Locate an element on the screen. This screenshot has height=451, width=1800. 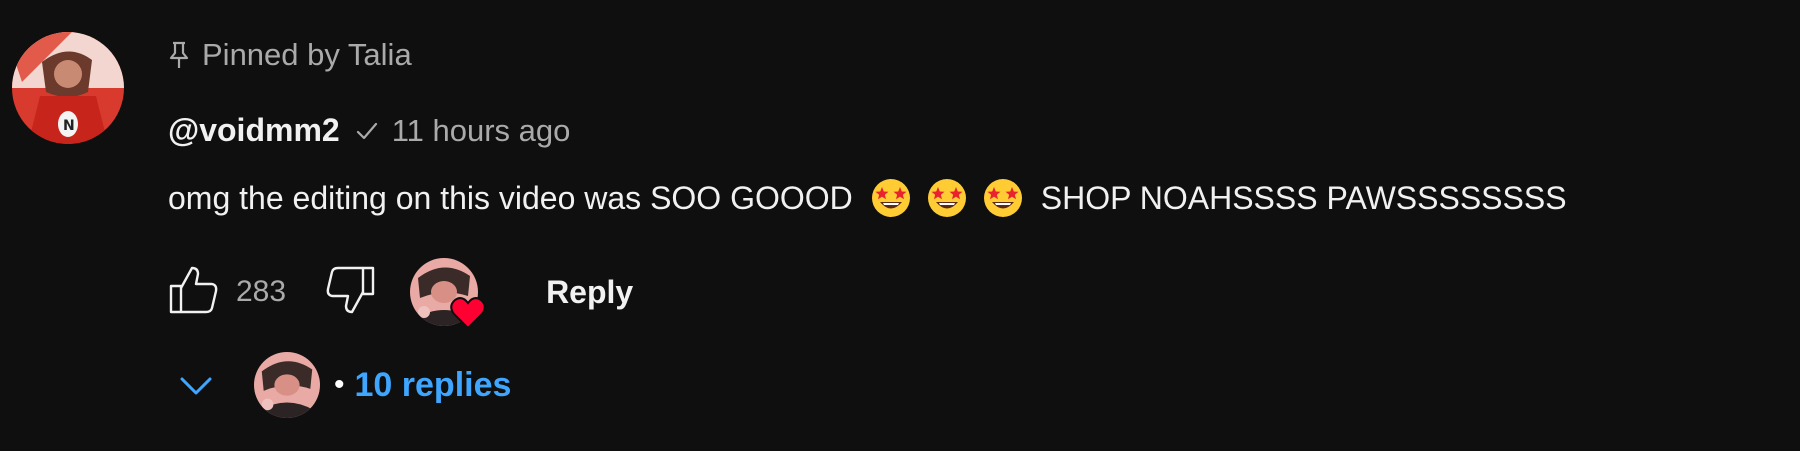
thumbs-down-icon is located at coordinates (350, 292).